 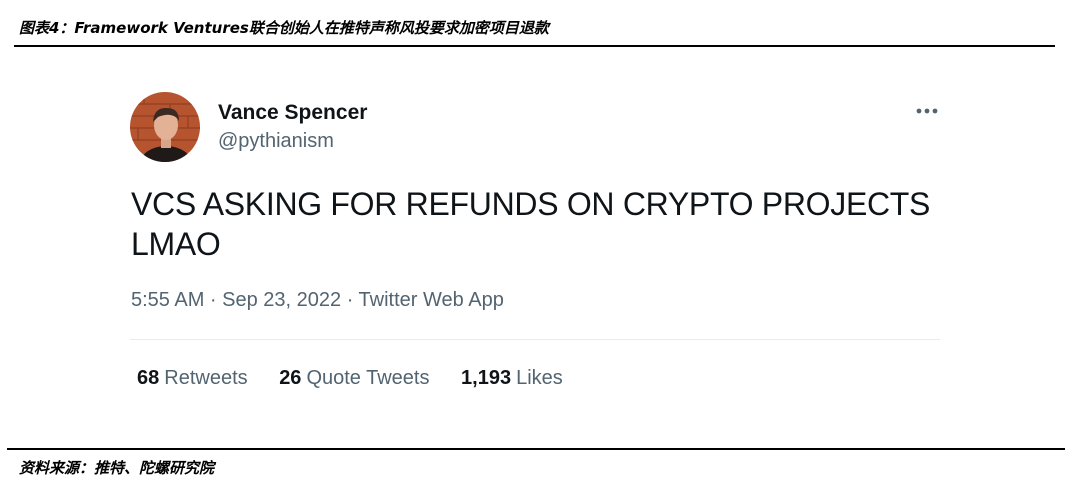 I want to click on quote-tweets-count: 26, so click(x=290, y=378).